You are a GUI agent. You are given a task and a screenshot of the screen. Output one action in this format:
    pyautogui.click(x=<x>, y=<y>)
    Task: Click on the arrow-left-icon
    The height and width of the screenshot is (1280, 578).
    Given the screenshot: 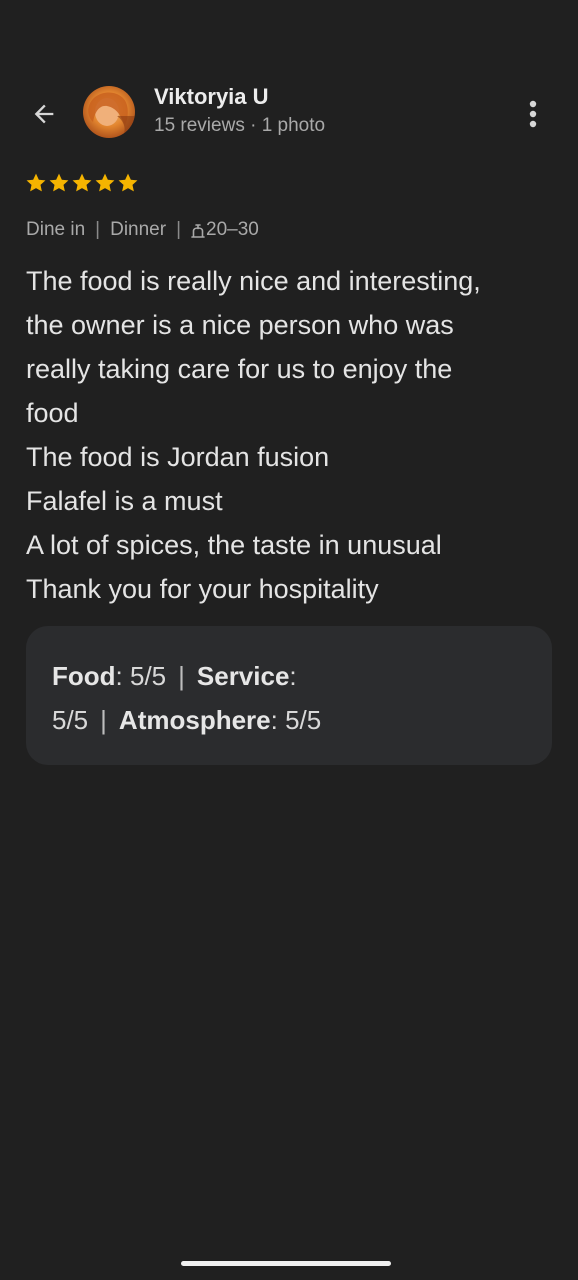 What is the action you would take?
    pyautogui.click(x=44, y=114)
    